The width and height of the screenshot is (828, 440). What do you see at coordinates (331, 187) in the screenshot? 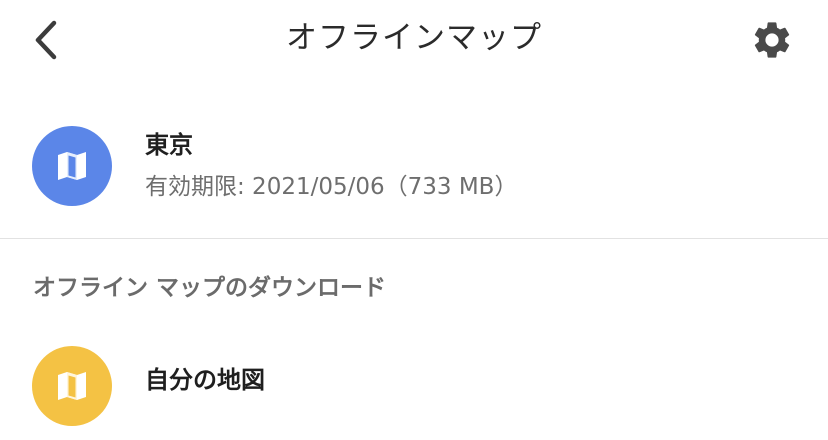
I see `map-expiry-detail: 有効期限: 2021/05/06（733 MB）` at bounding box center [331, 187].